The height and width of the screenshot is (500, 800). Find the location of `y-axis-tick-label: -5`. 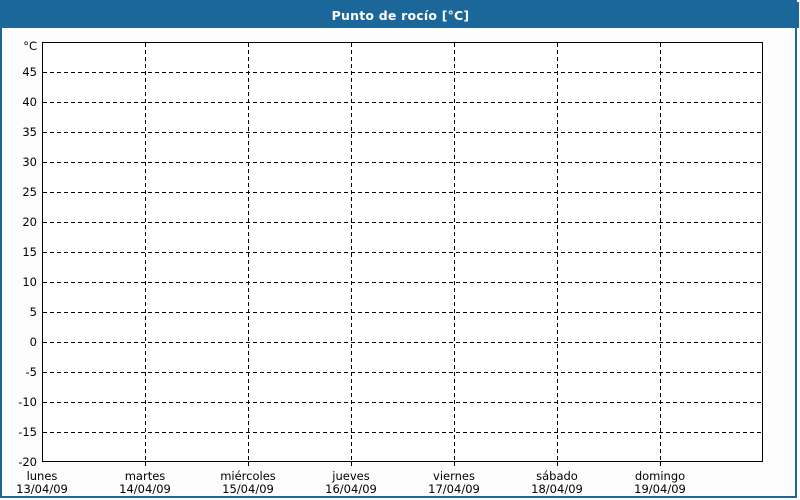

y-axis-tick-label: -5 is located at coordinates (31, 372).